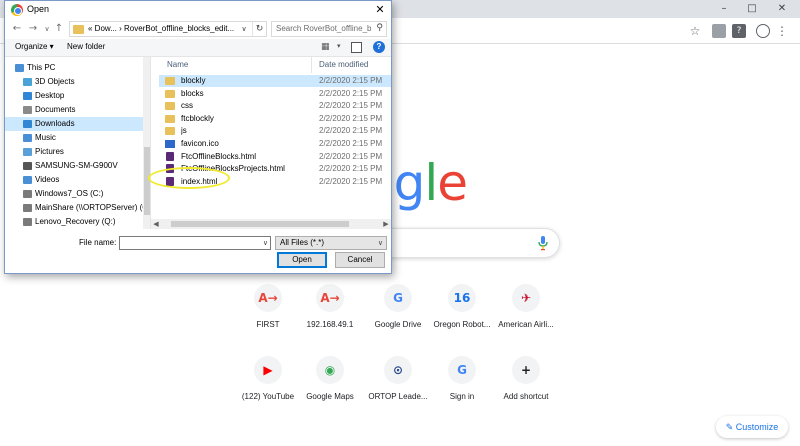 The width and height of the screenshot is (800, 446). Describe the element at coordinates (719, 31) in the screenshot. I see `extension-icon` at that location.